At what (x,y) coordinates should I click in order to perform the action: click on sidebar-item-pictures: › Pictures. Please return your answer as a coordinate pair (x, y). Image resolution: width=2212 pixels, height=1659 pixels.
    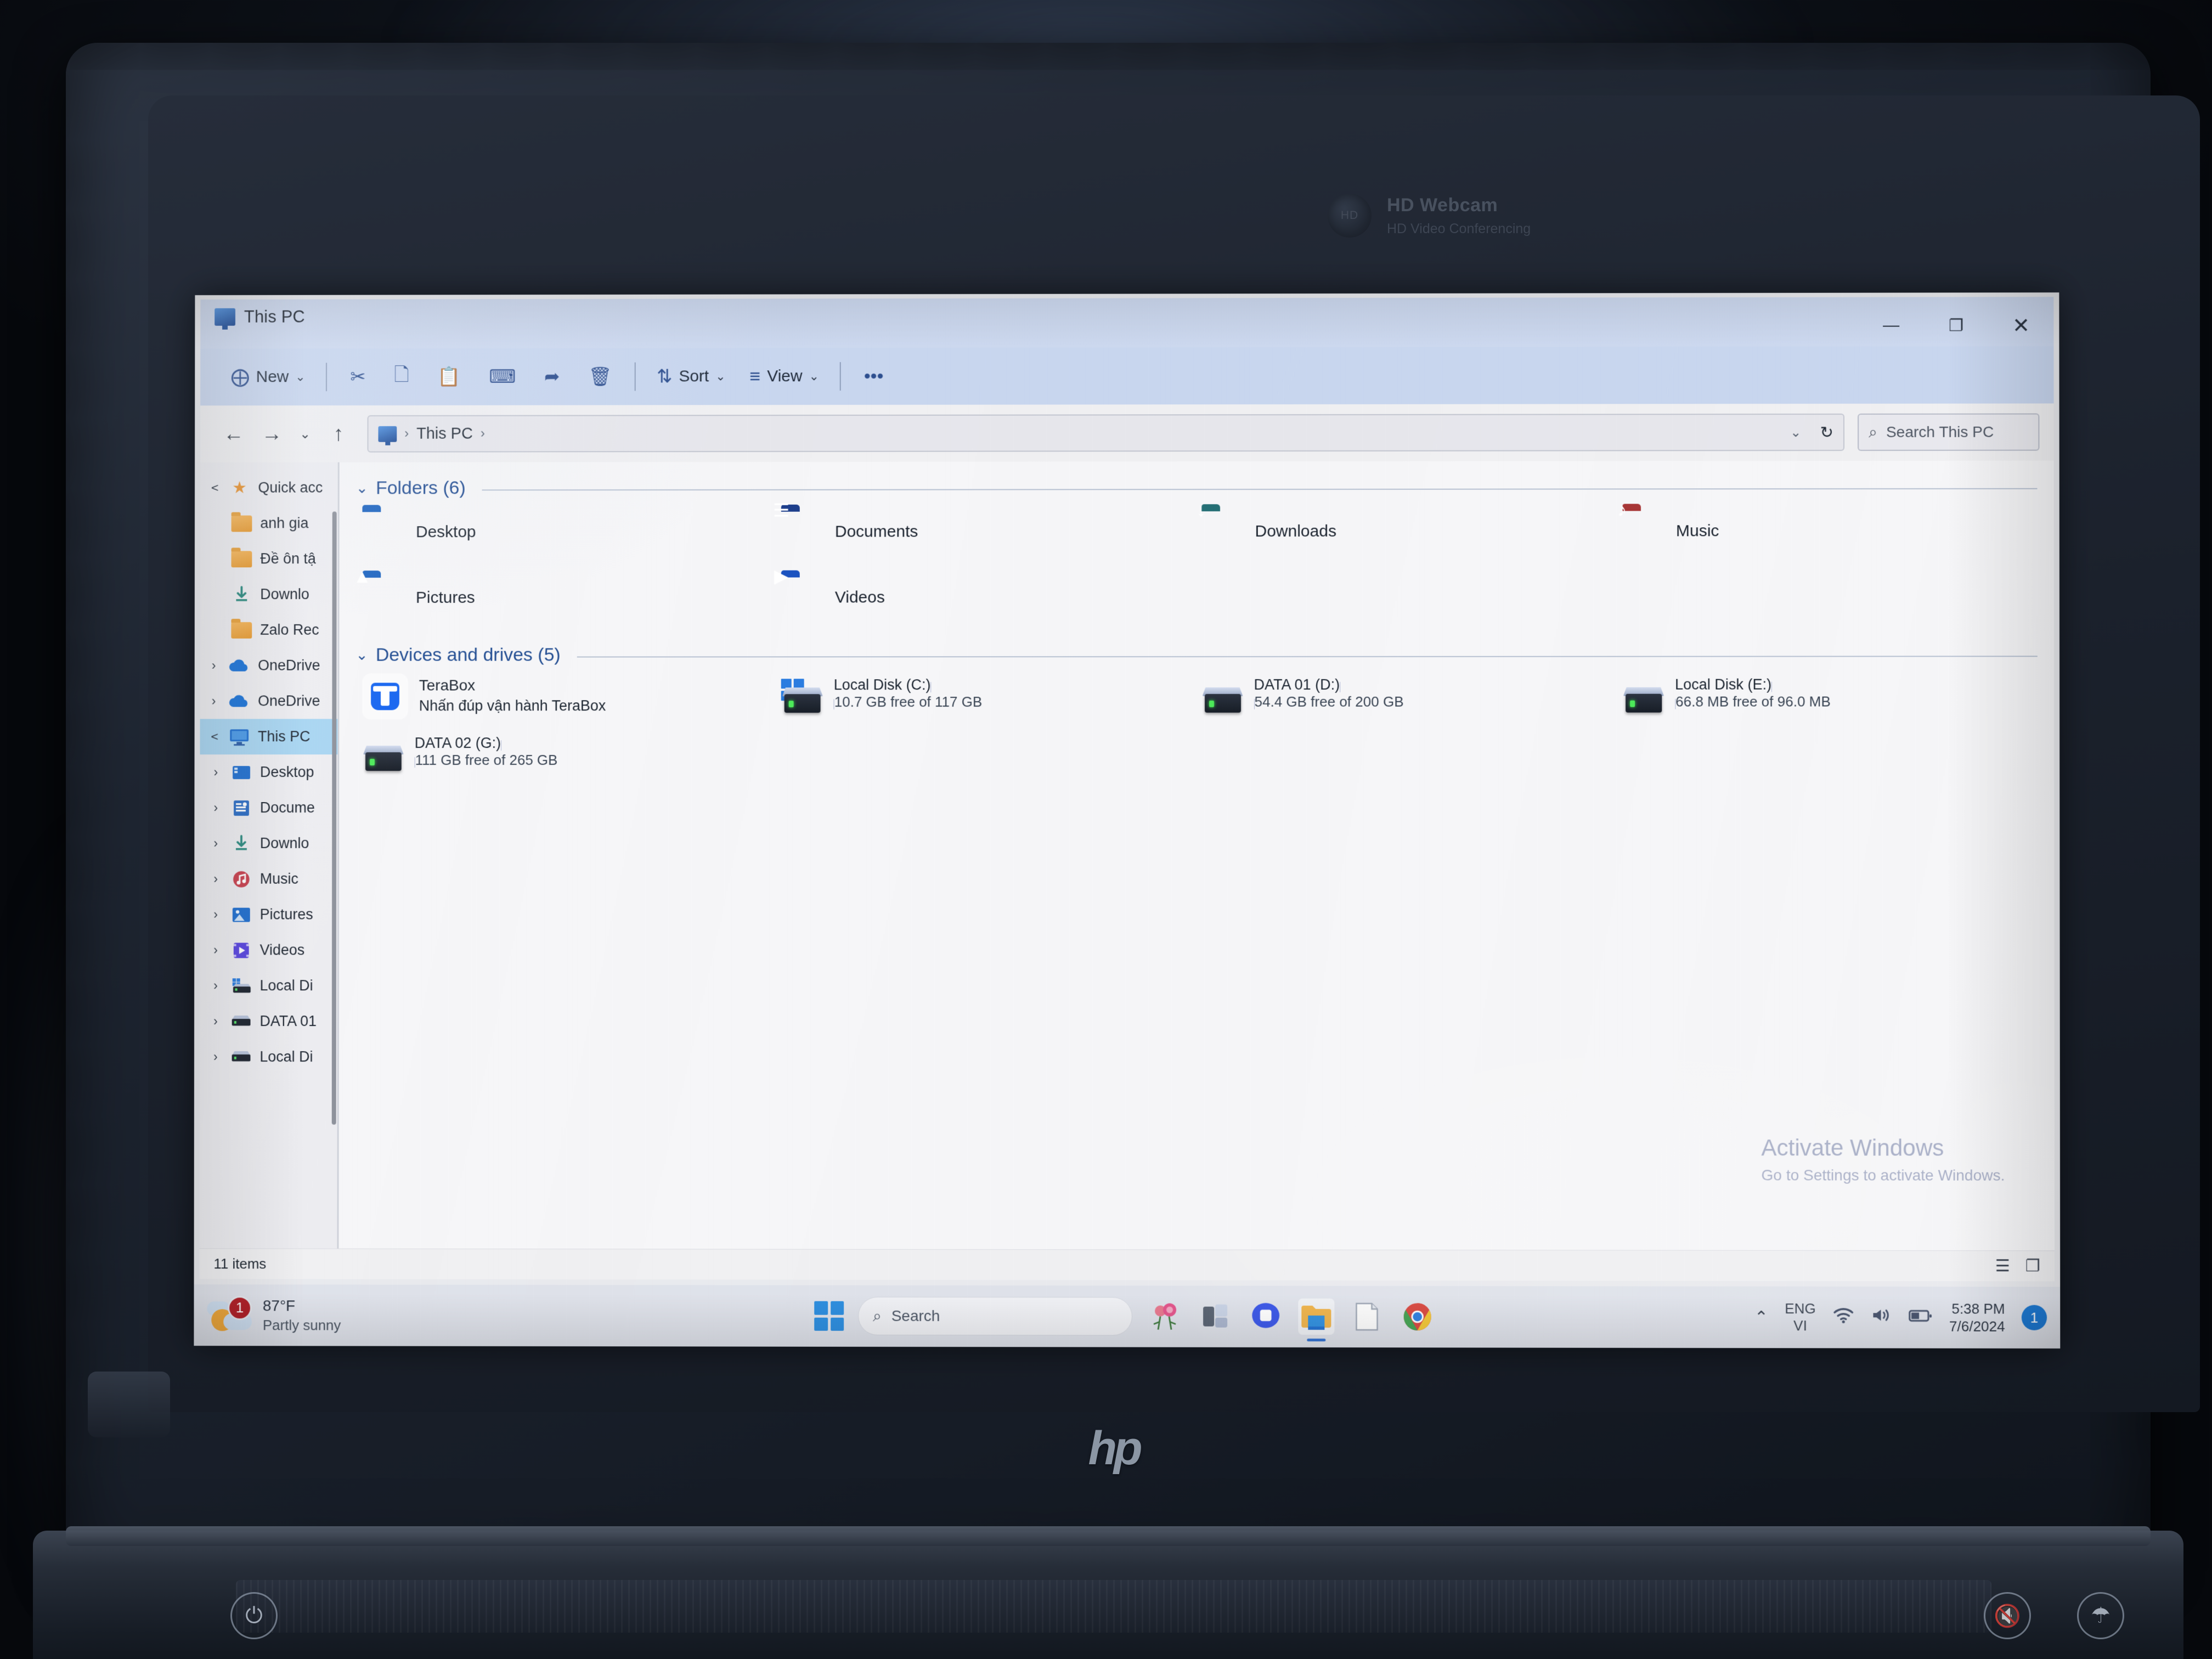
    Looking at the image, I should click on (269, 915).